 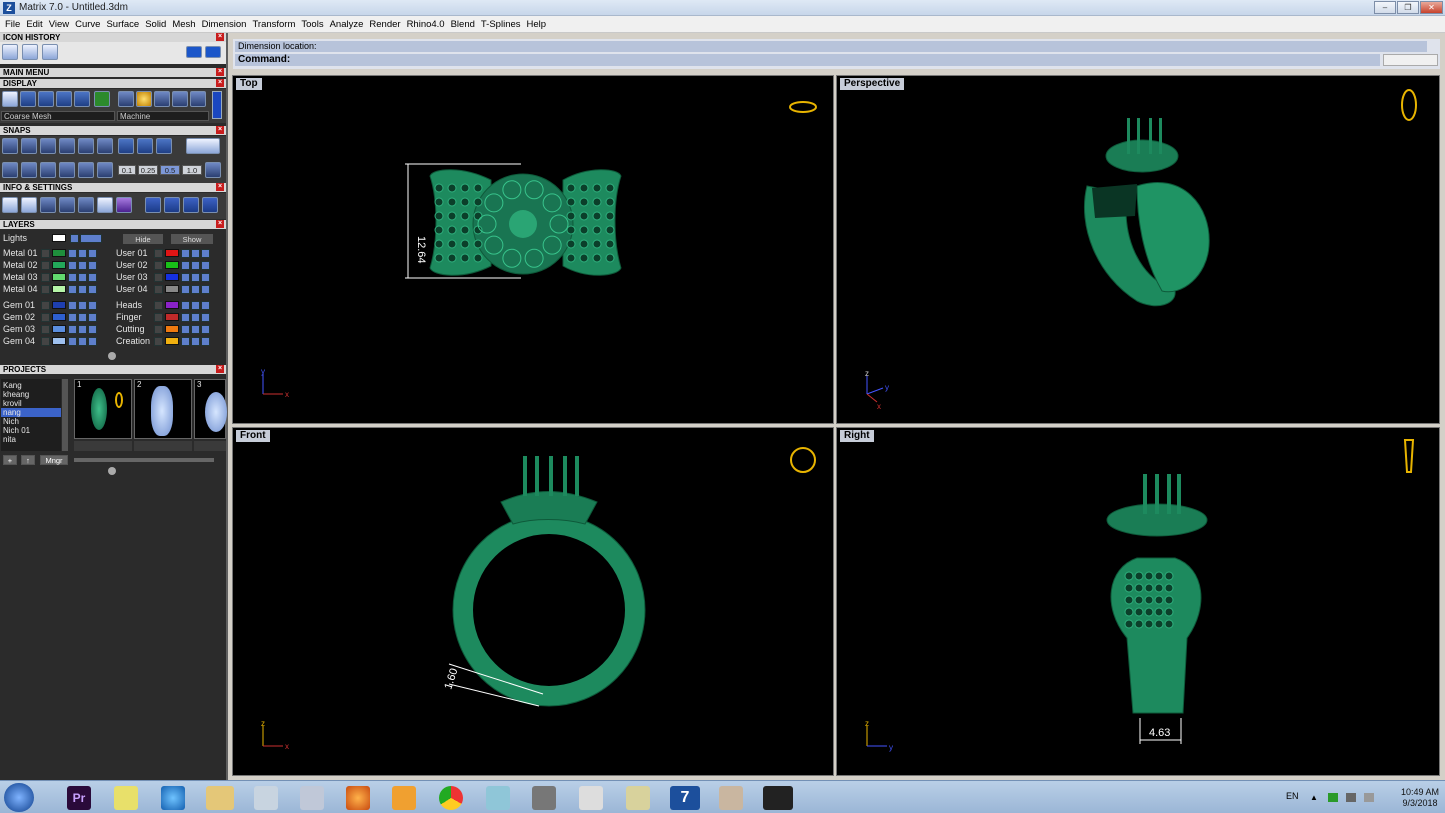 I want to click on layer-label: User 03, so click(x=132, y=277).